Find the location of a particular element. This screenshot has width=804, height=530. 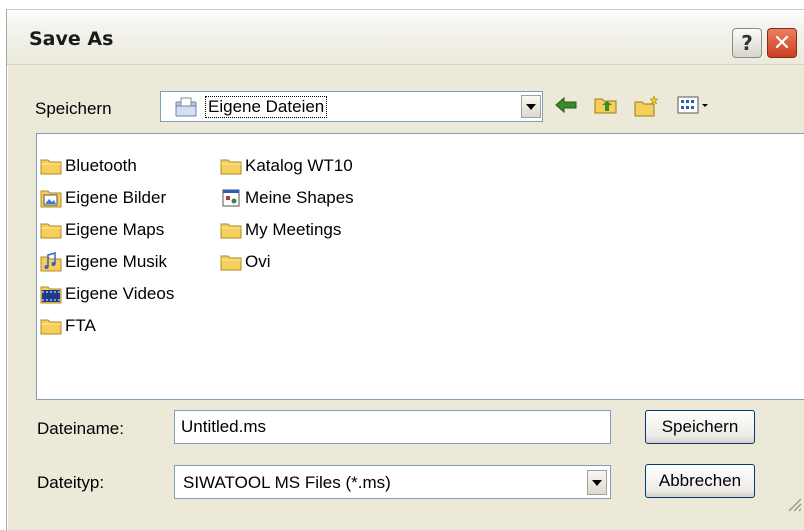

new-folder-icon is located at coordinates (647, 106).